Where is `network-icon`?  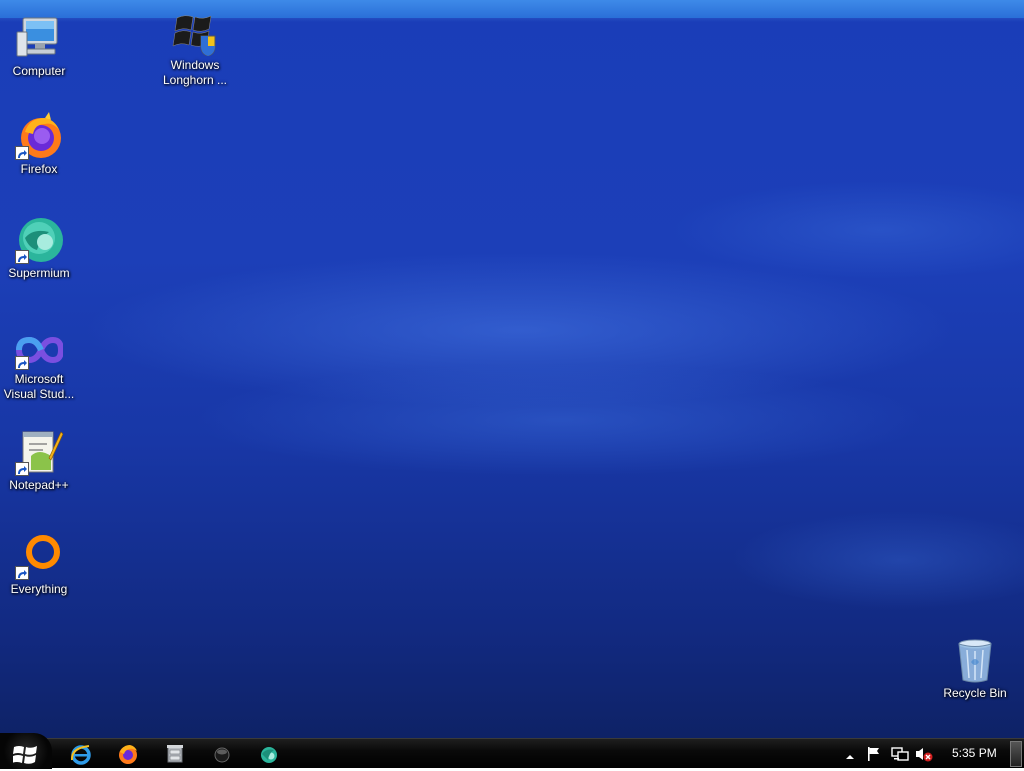 network-icon is located at coordinates (900, 756).